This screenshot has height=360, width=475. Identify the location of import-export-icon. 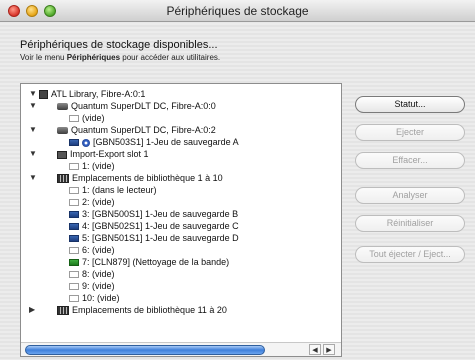
(62, 154).